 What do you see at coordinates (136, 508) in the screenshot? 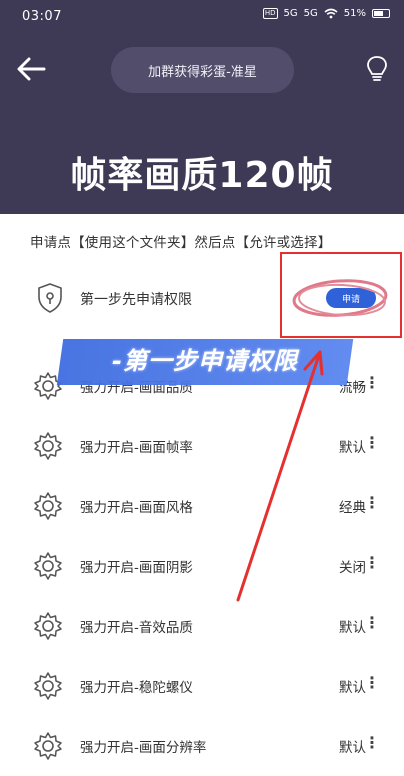
I see `settings-row-title: 强力开启-画面风格` at bounding box center [136, 508].